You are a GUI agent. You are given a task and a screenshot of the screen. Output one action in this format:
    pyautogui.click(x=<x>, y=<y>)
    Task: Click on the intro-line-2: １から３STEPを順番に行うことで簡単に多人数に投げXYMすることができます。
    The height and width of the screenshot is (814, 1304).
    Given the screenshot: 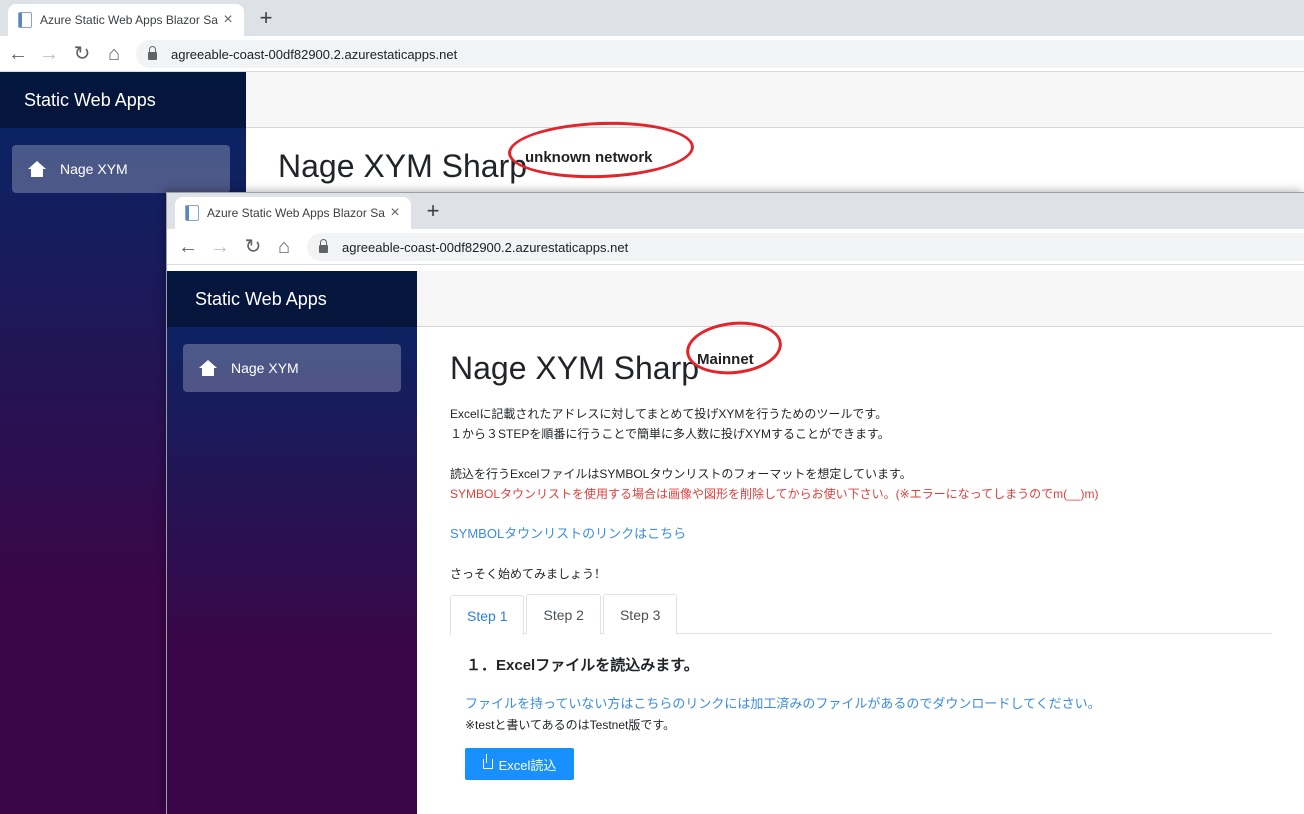 What is the action you would take?
    pyautogui.click(x=670, y=434)
    